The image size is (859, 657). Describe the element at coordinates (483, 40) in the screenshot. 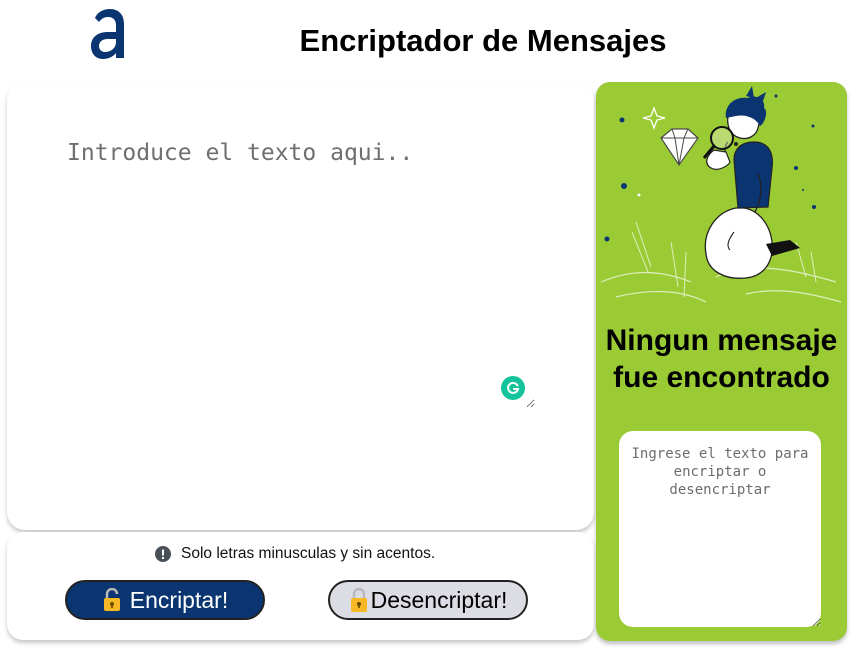

I see `page-title: Encriptador de Mensajes` at that location.